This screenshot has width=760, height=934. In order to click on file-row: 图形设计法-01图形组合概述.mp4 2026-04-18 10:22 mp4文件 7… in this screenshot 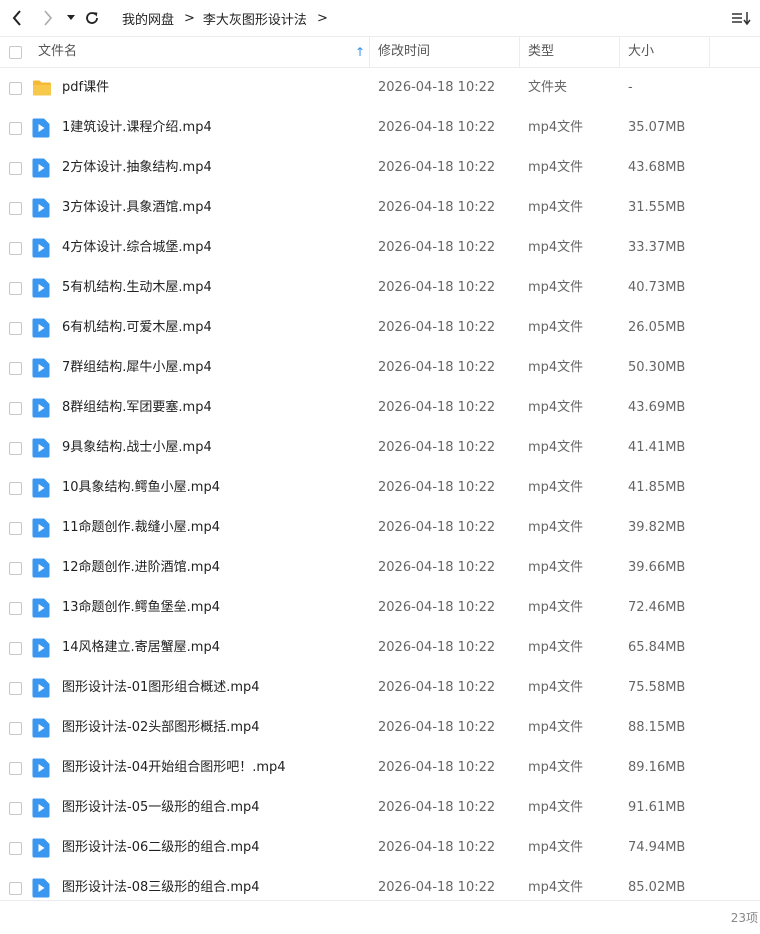, I will do `click(380, 688)`.